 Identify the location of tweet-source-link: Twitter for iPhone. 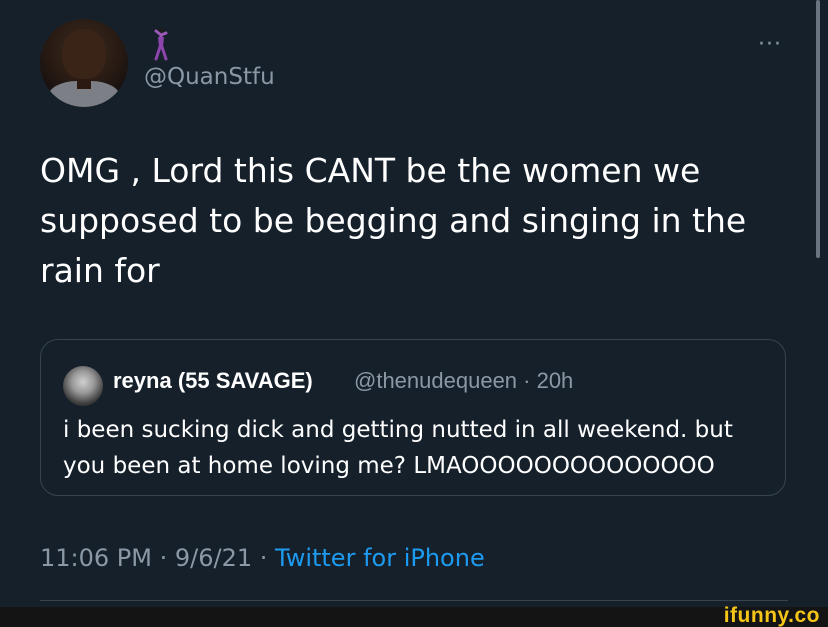
(380, 558).